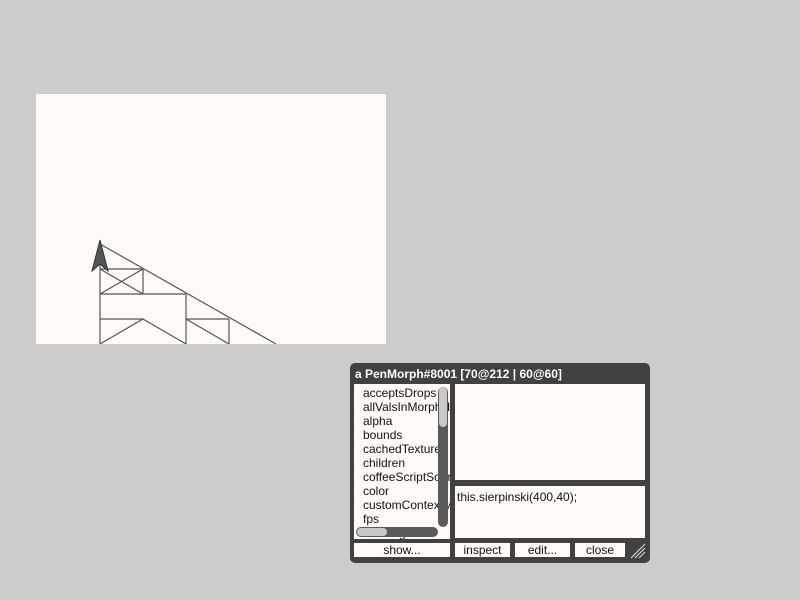 This screenshot has height=600, width=800. I want to click on list-item: color, so click(402, 491).